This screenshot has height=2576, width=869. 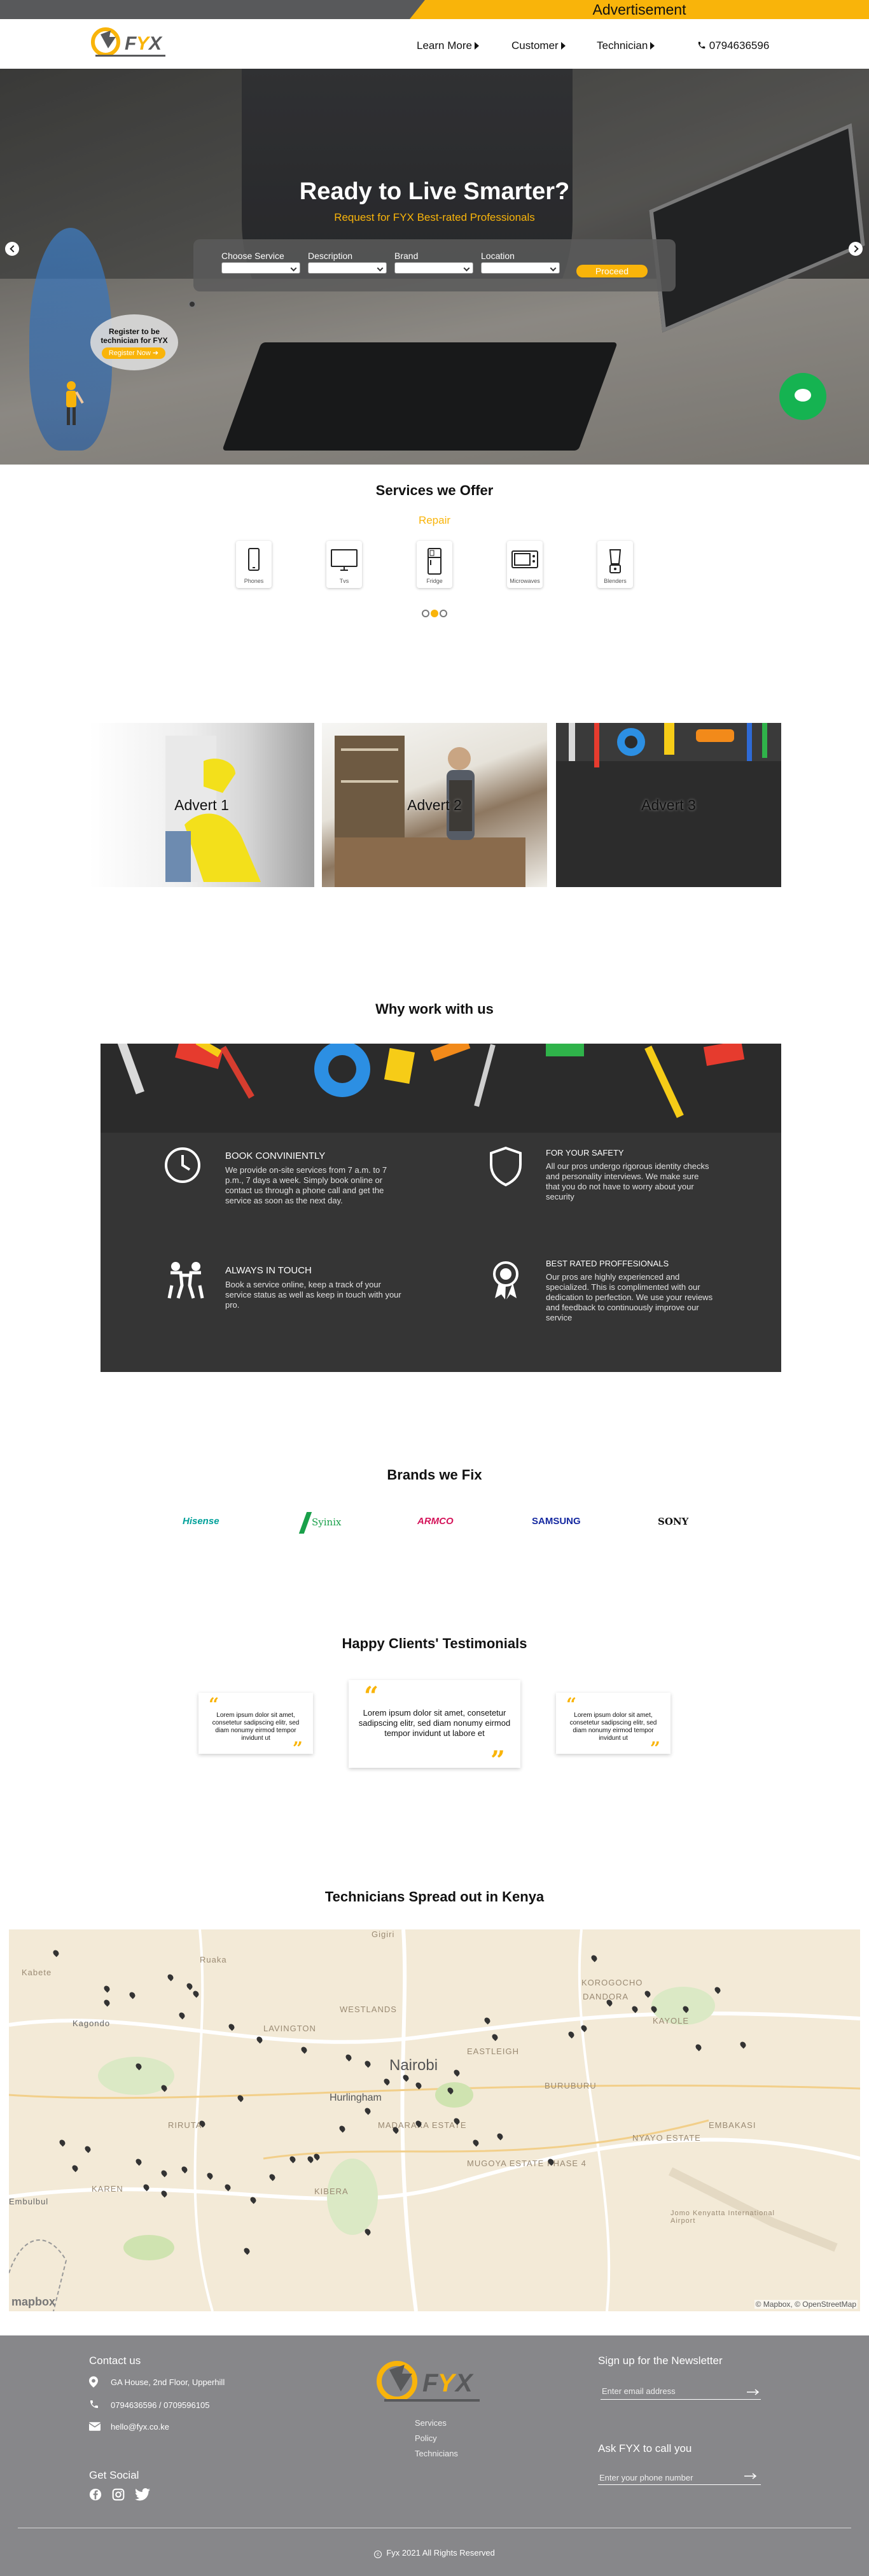 I want to click on instagram-icon, so click(x=119, y=2494).